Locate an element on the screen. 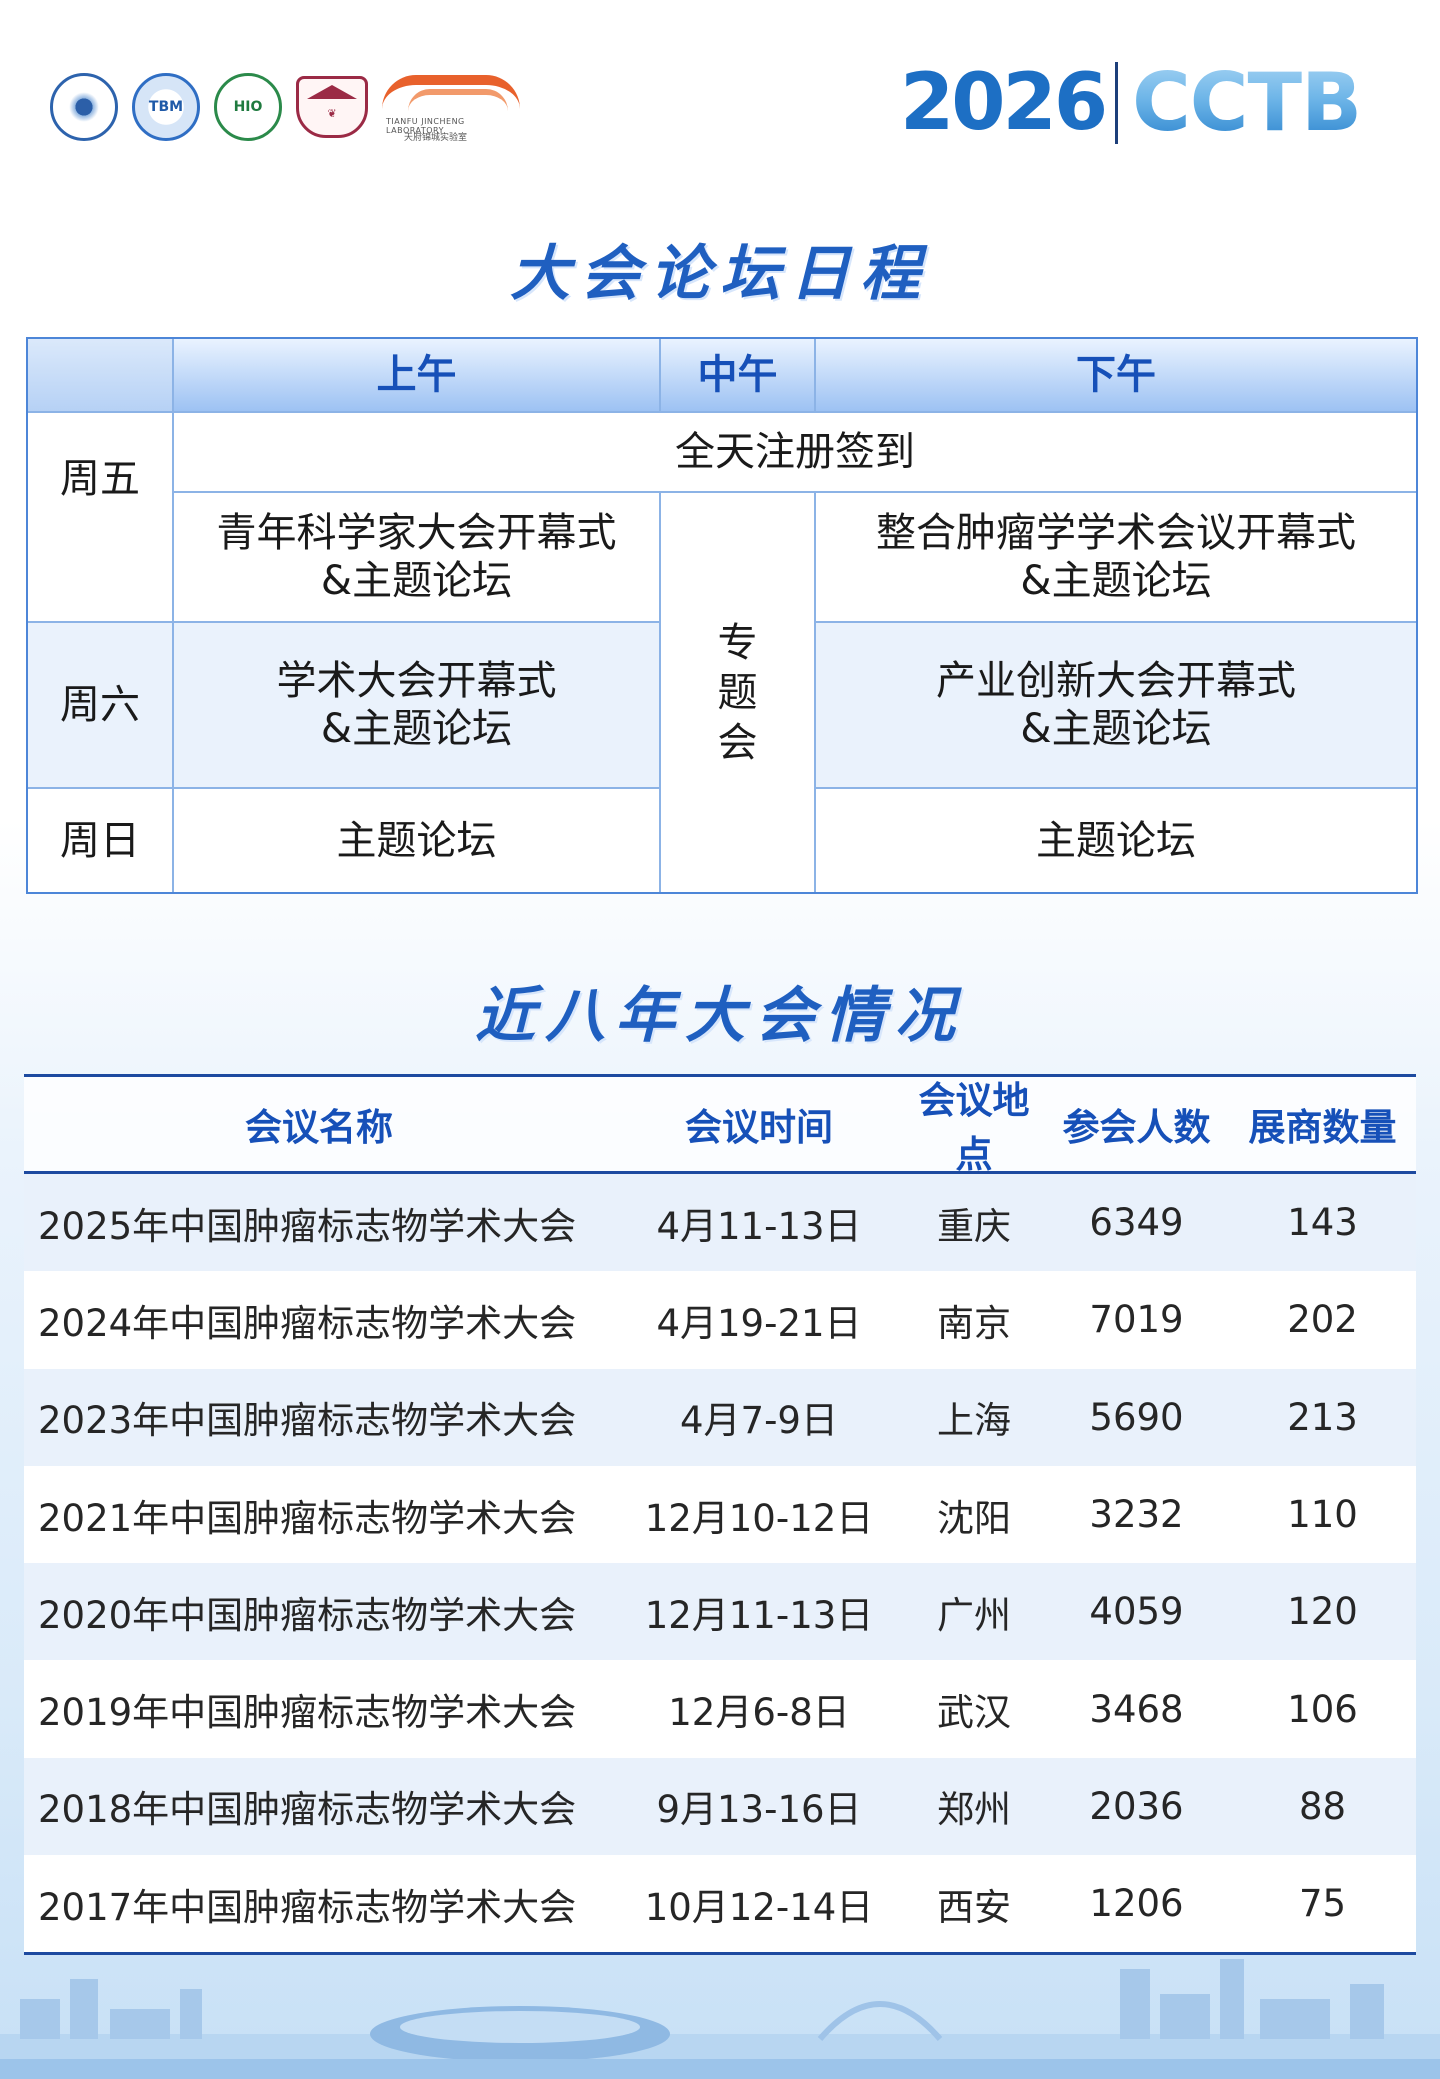  schedule-sunday-afternoon: 主题论坛 is located at coordinates (1116, 840).